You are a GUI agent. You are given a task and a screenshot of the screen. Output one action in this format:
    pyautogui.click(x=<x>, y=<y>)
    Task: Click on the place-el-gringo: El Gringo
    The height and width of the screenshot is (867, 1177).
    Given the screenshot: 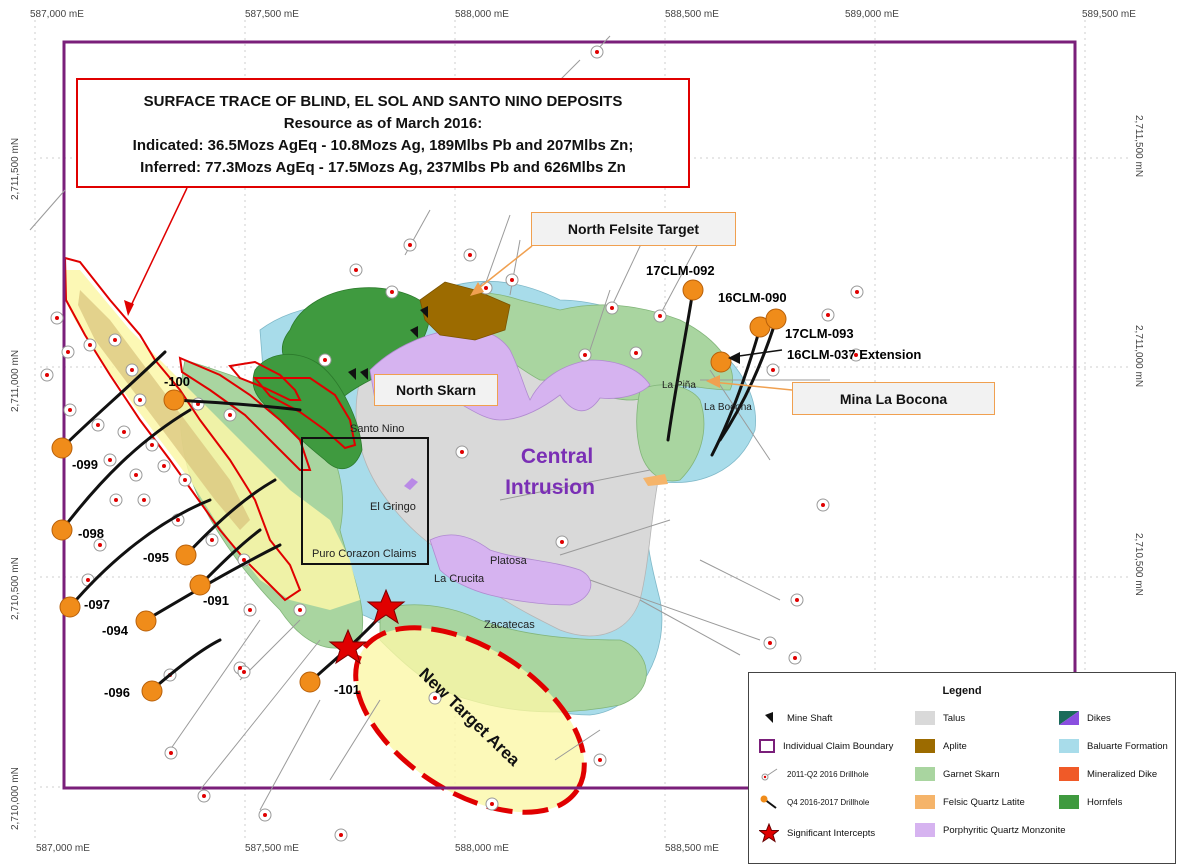 What is the action you would take?
    pyautogui.click(x=393, y=507)
    